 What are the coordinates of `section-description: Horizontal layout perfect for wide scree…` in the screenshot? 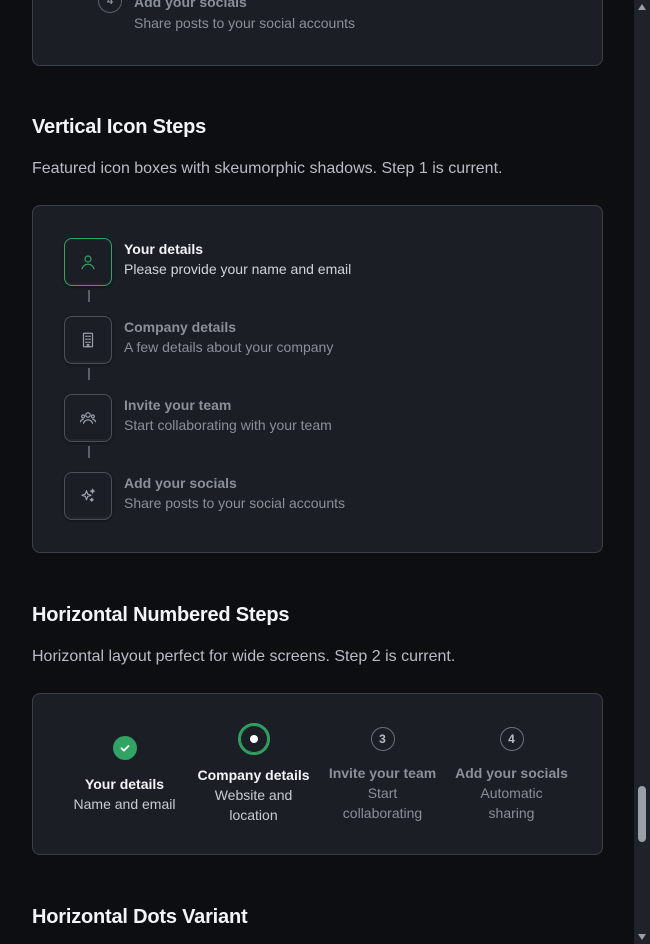 It's located at (244, 656).